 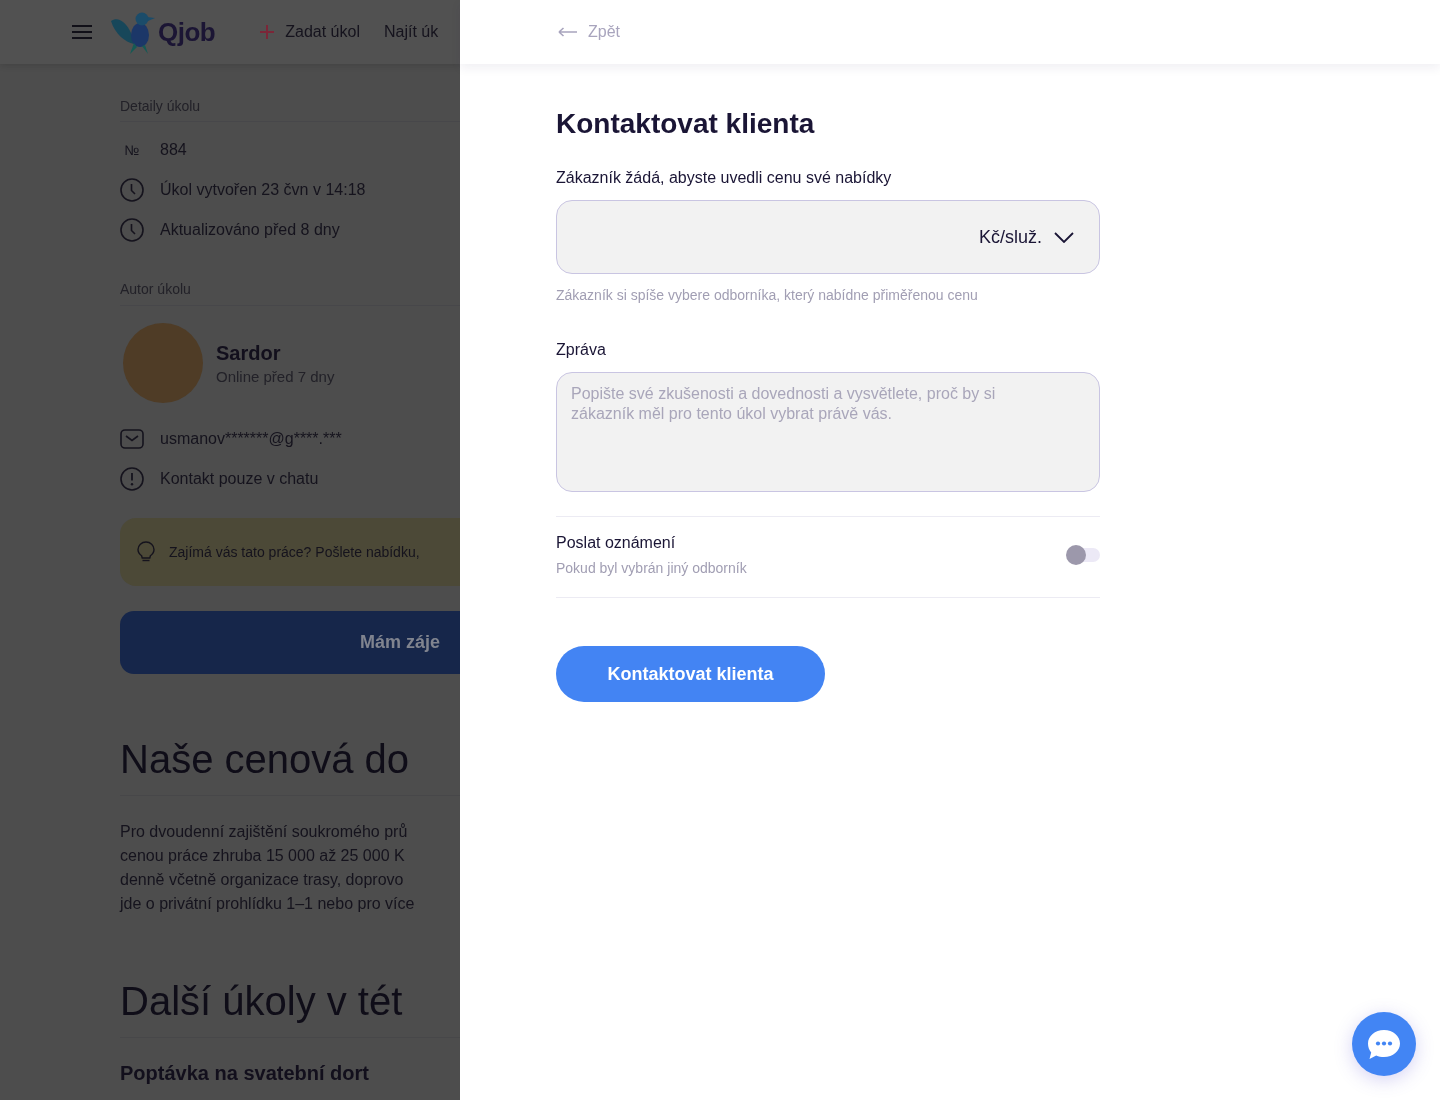 What do you see at coordinates (267, 32) in the screenshot?
I see `plus-icon` at bounding box center [267, 32].